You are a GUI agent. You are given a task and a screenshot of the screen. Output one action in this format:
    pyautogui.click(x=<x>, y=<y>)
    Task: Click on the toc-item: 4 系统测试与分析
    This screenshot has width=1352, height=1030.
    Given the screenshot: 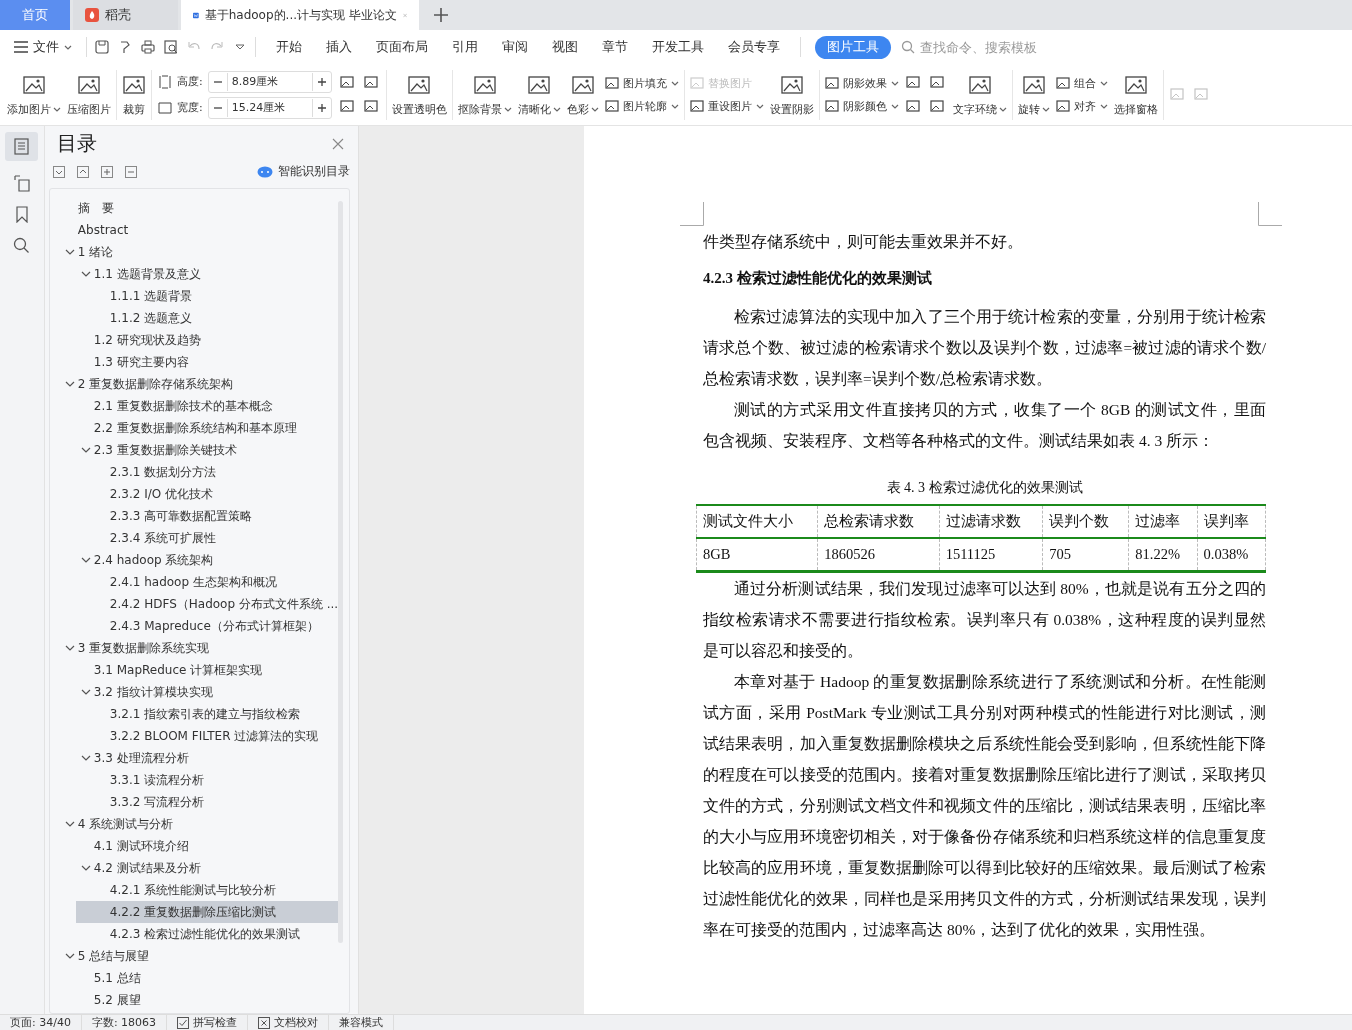 What is the action you would take?
    pyautogui.click(x=194, y=824)
    